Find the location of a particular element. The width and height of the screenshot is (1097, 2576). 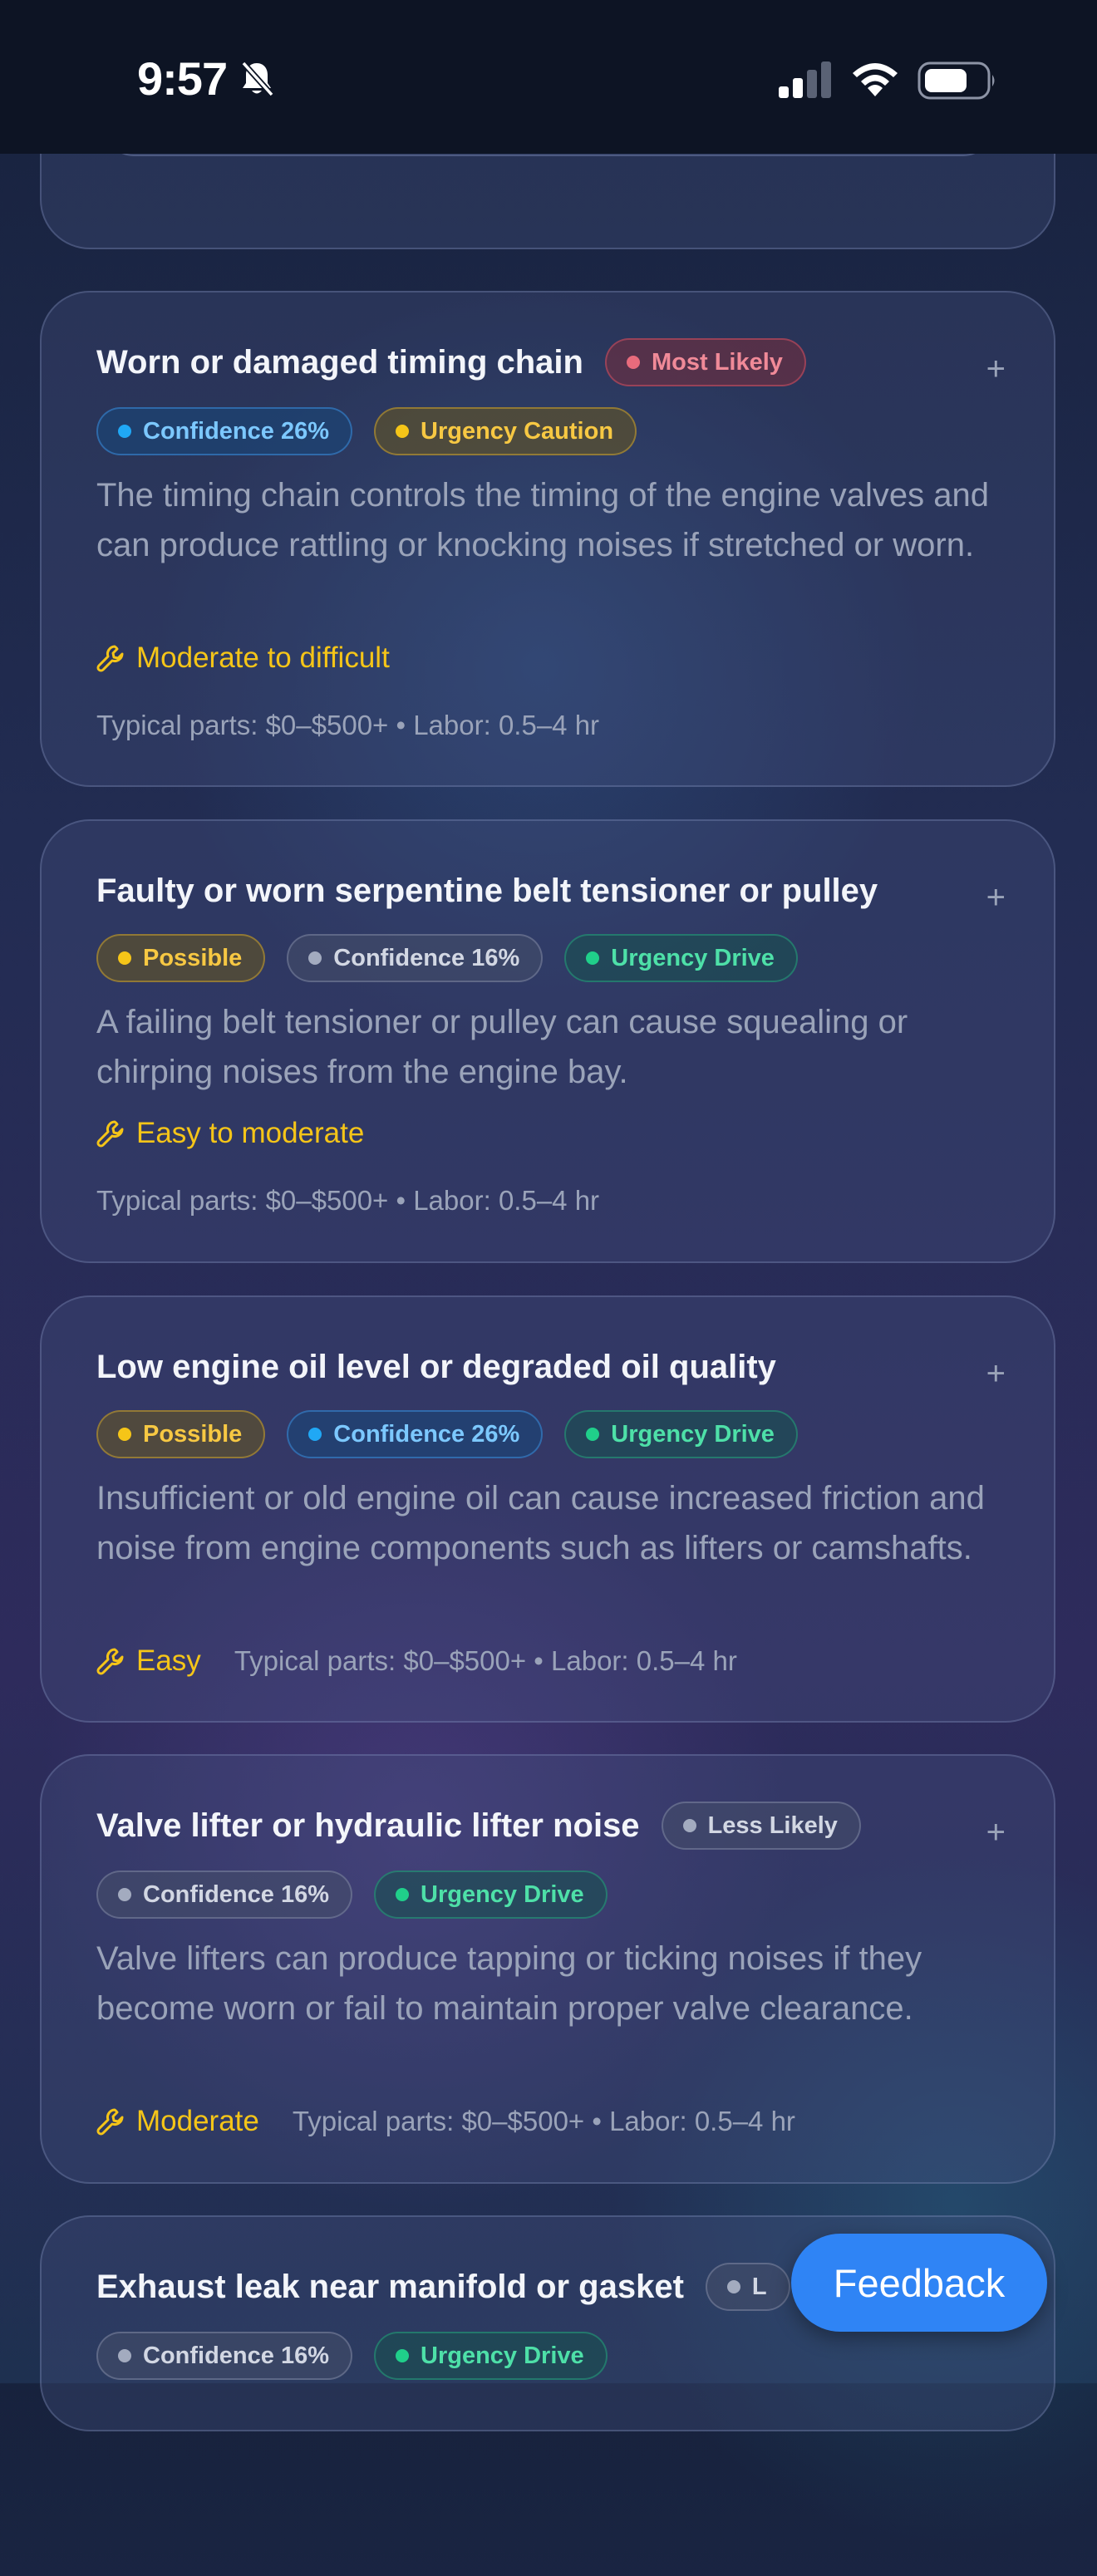

difficulty-row: Moderate to difficult is located at coordinates (243, 658).